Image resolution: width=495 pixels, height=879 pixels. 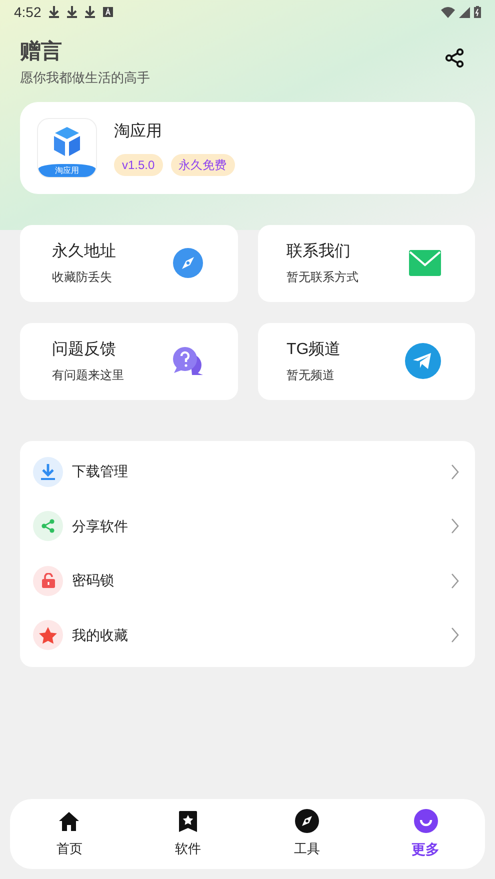 What do you see at coordinates (202, 165) in the screenshot?
I see `app-tag: 永久免费` at bounding box center [202, 165].